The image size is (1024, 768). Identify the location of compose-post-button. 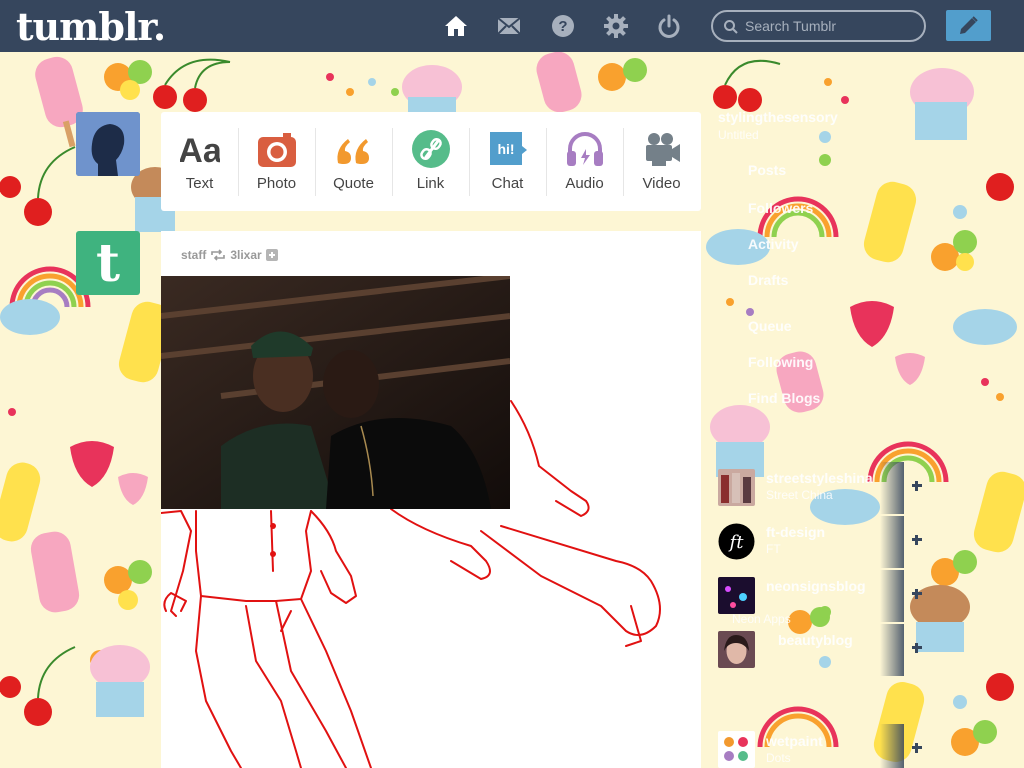
(968, 25).